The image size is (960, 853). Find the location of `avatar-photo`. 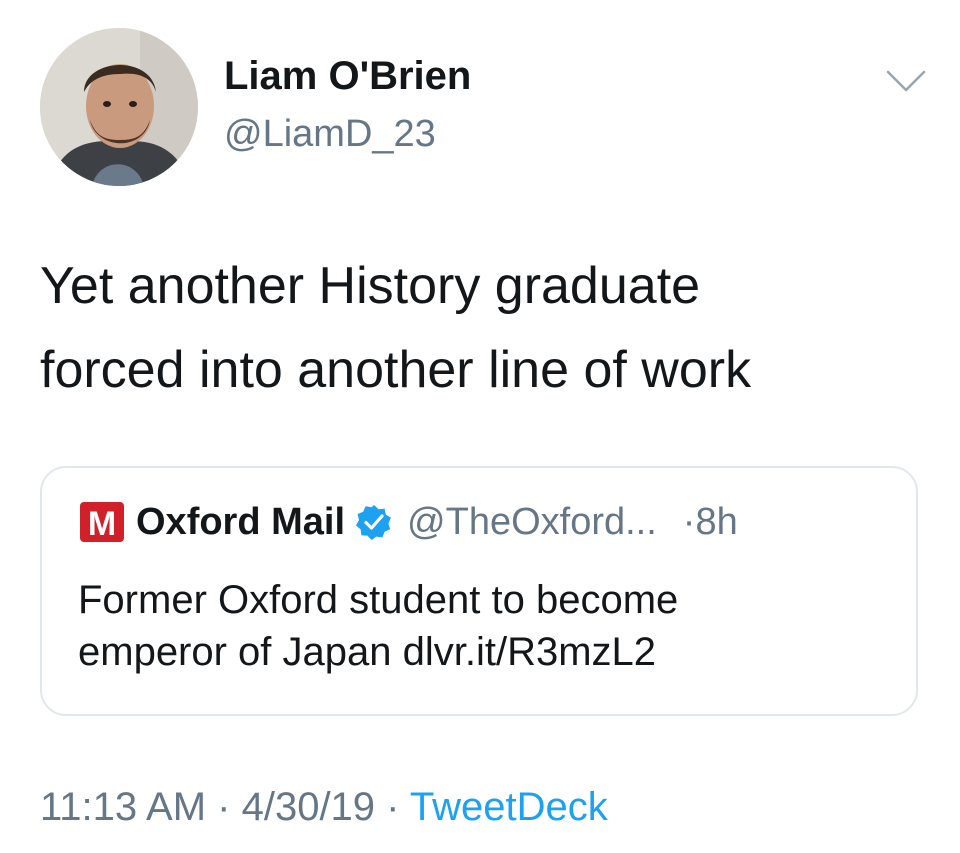

avatar-photo is located at coordinates (119, 107).